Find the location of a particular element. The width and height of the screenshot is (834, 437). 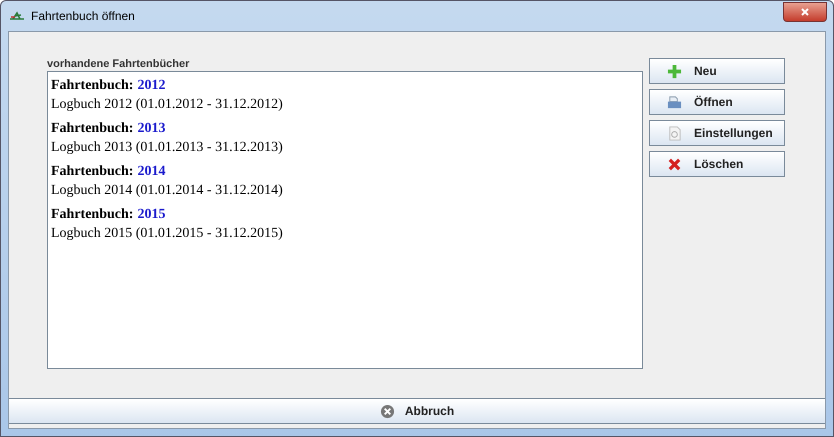

window-title: Fahrtenbuch öffnen is located at coordinates (83, 16).